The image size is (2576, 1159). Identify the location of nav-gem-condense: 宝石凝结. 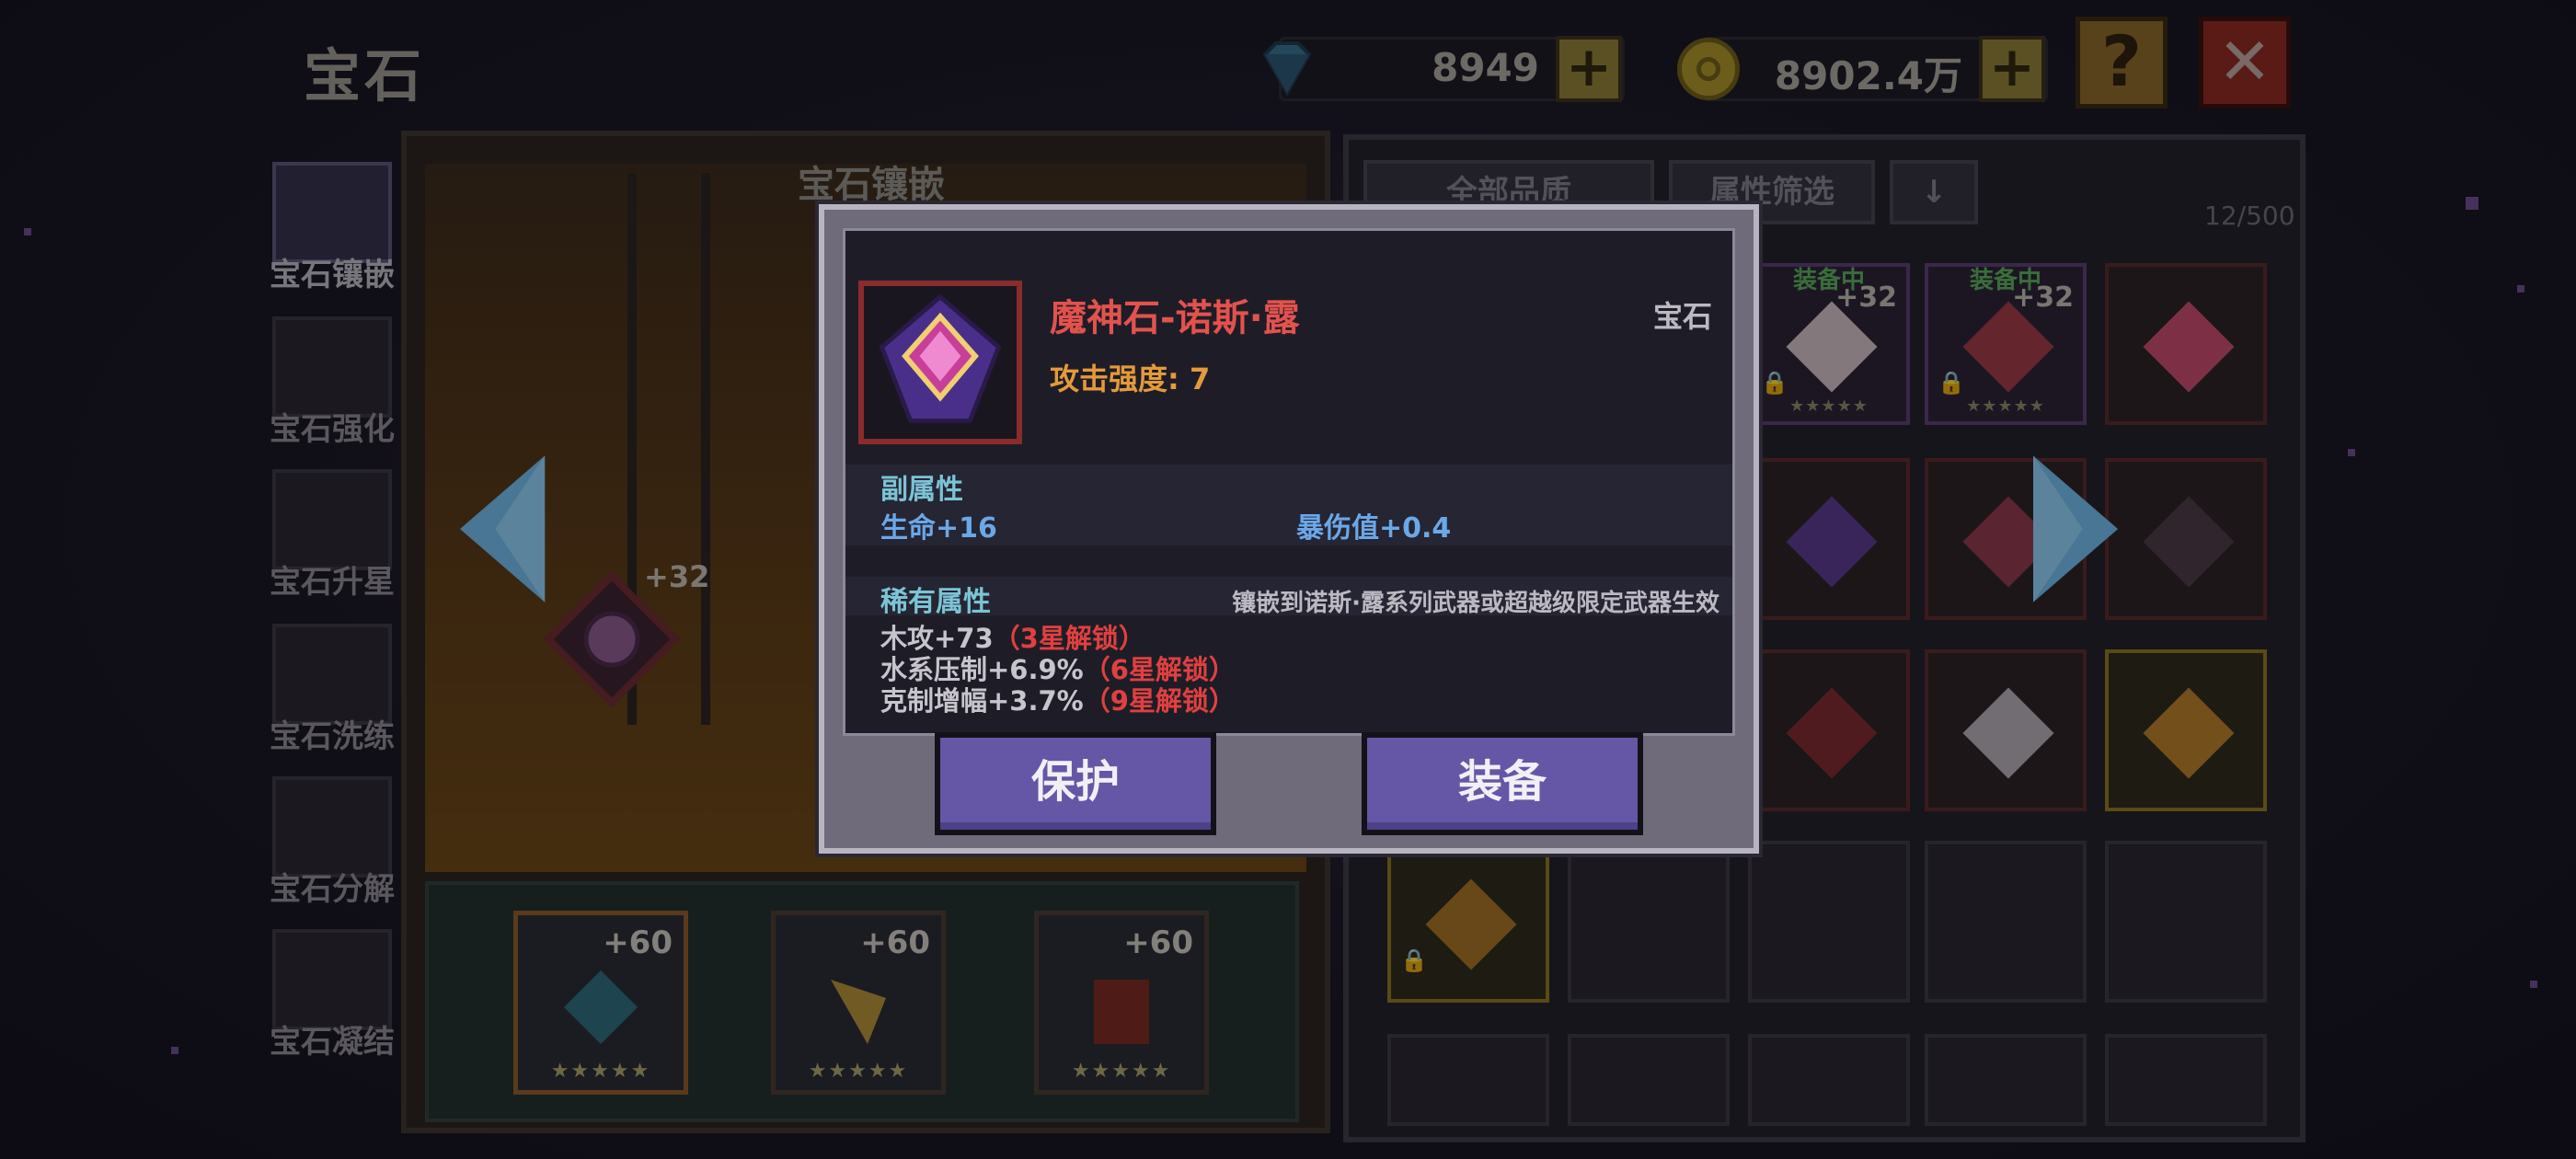
(332, 992).